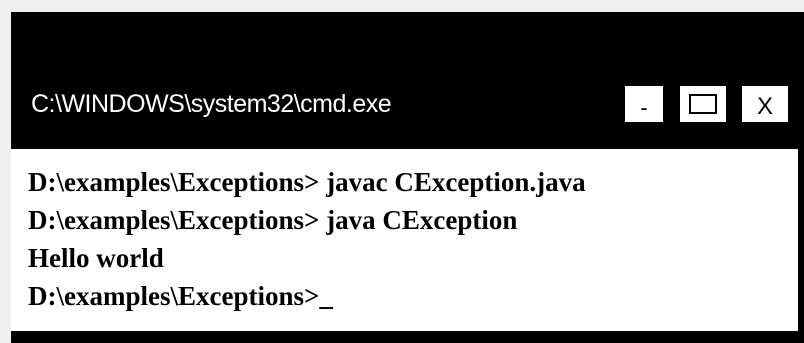 Image resolution: width=804 pixels, height=343 pixels. I want to click on console-prompt-line: D:\examples\Exceptions>_, so click(180, 296).